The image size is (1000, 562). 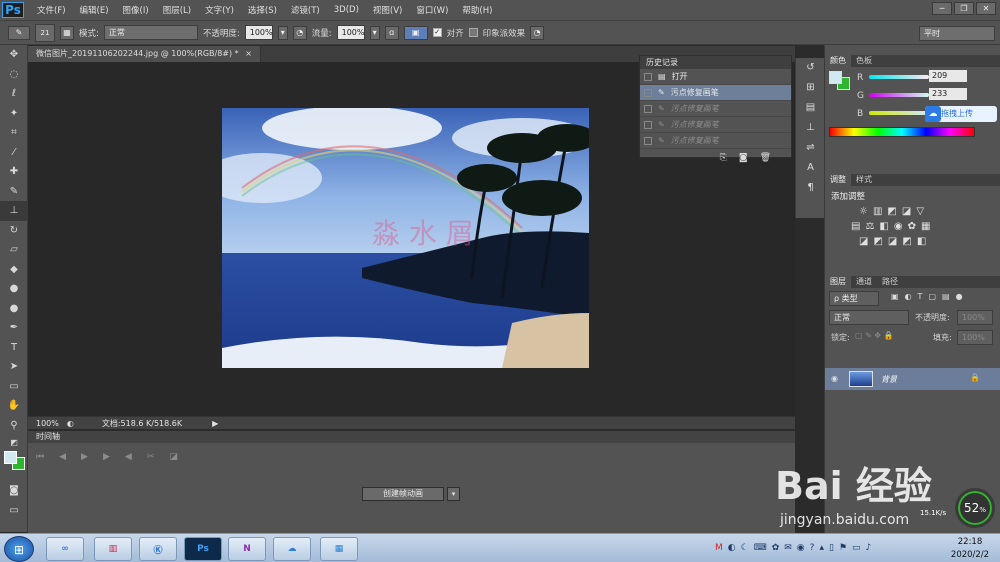 What do you see at coordinates (19, 32) in the screenshot?
I see `tool-preset-icon: ✎` at bounding box center [19, 32].